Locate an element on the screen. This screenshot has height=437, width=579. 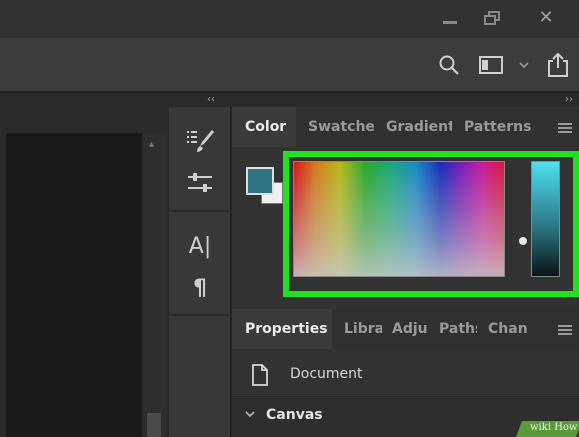
adjustments-sliders-icon is located at coordinates (200, 183).